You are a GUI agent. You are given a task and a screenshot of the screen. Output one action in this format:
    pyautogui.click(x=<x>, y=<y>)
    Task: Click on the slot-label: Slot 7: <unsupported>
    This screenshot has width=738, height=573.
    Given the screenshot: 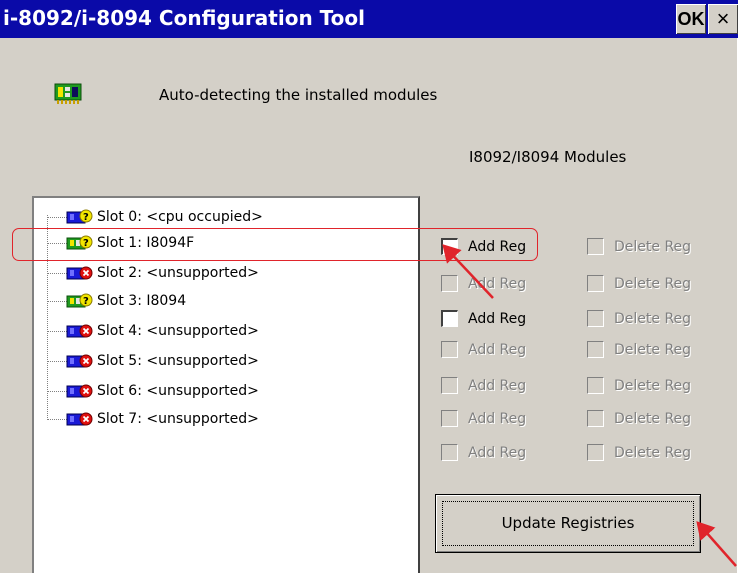 What is the action you would take?
    pyautogui.click(x=178, y=419)
    